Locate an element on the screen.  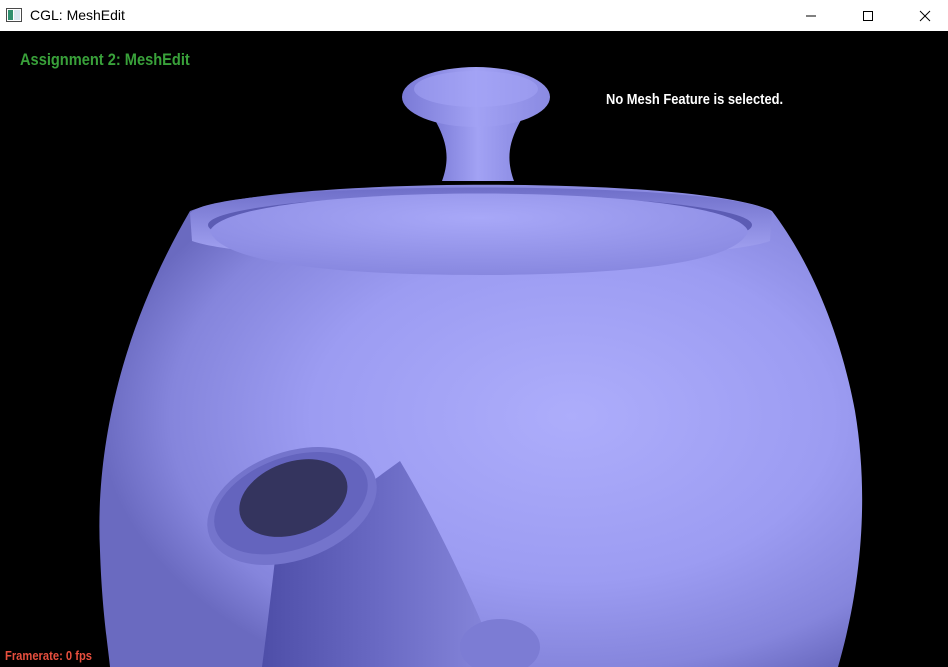
close-icon is located at coordinates (925, 15).